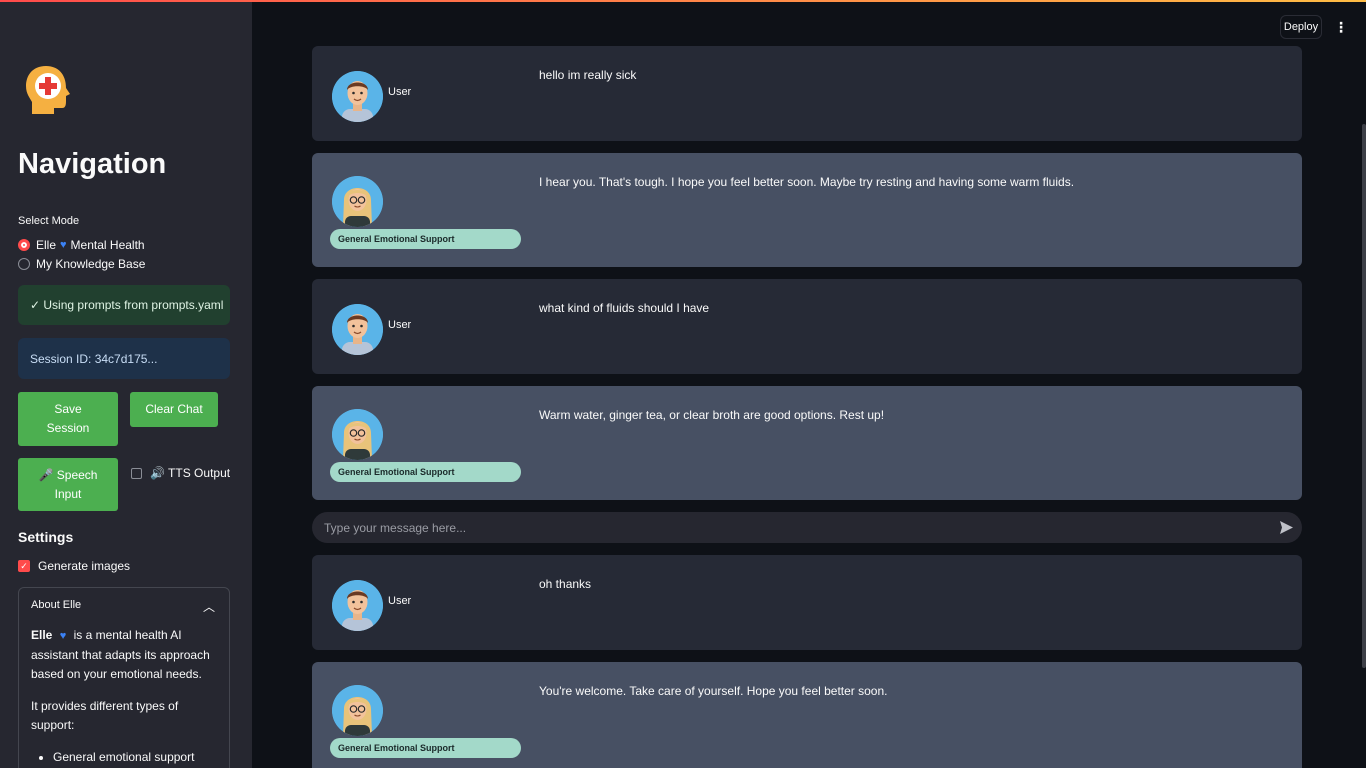 The image size is (1366, 768). What do you see at coordinates (48, 90) in the screenshot?
I see `mental-health-logo-icon` at bounding box center [48, 90].